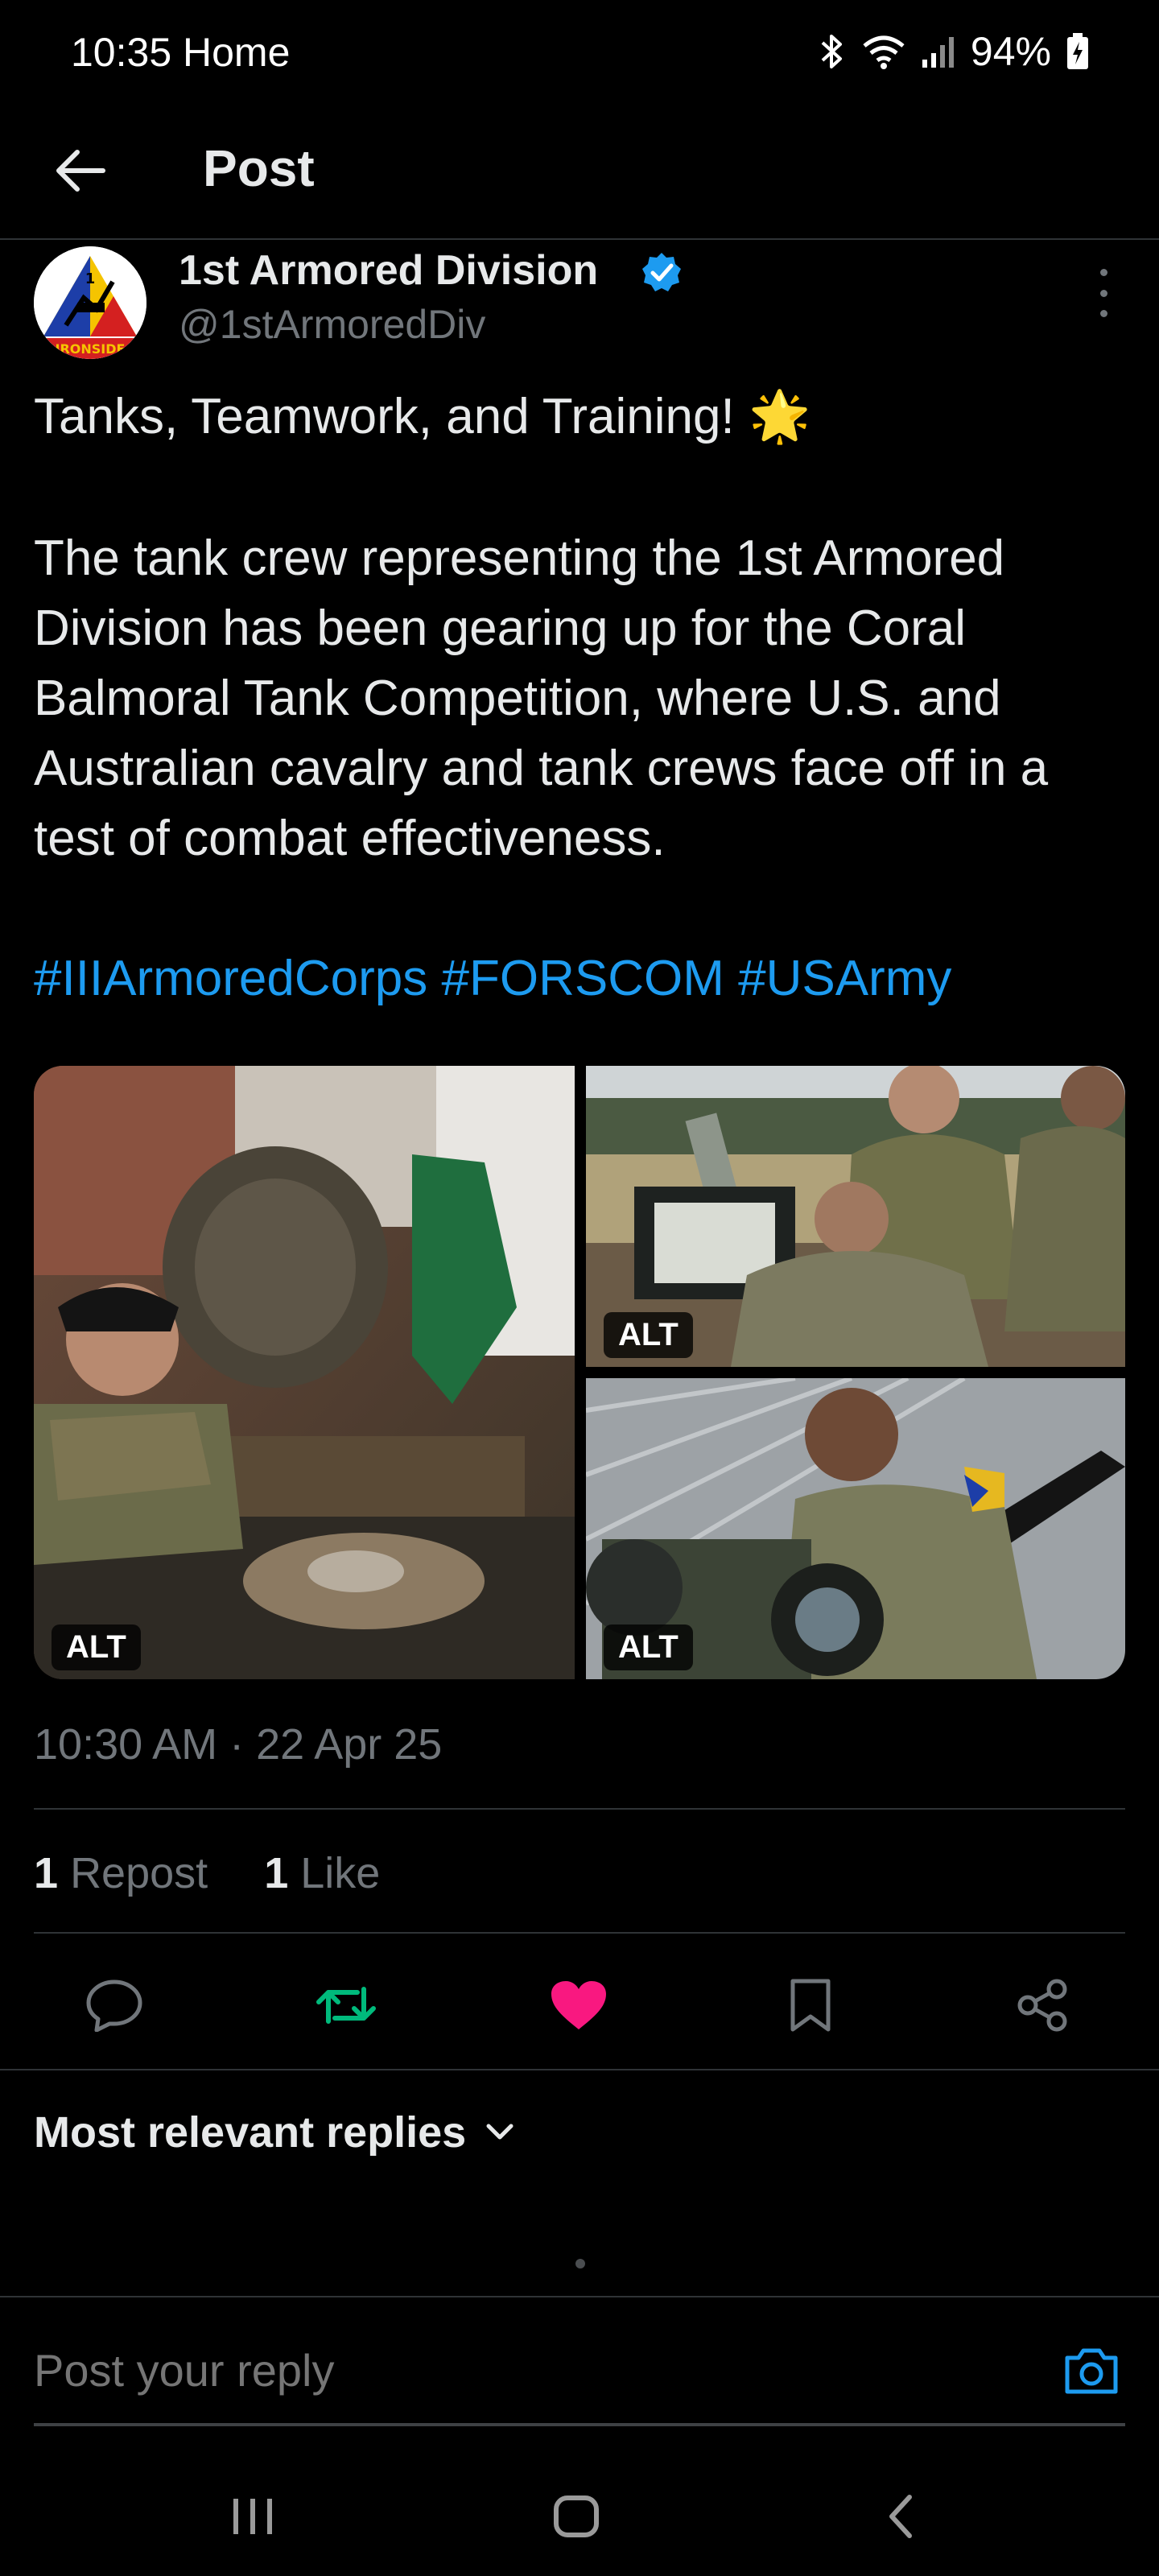  Describe the element at coordinates (855, 1216) in the screenshot. I see `post-image-2: ALT` at that location.